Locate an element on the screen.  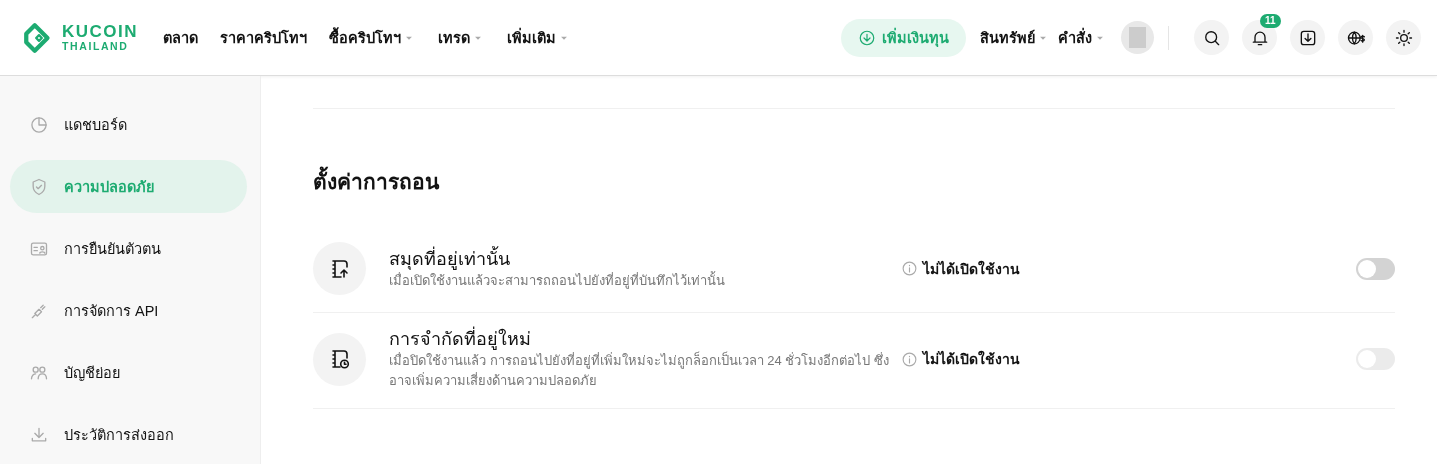
pie-chart-icon is located at coordinates (39, 124).